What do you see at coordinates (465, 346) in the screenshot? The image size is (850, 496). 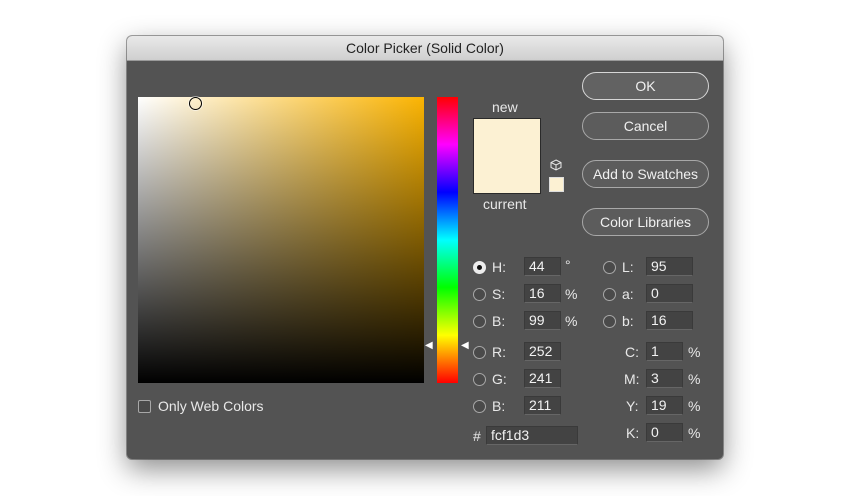 I see `hue-slider-right-arrow-icon: ◀` at bounding box center [465, 346].